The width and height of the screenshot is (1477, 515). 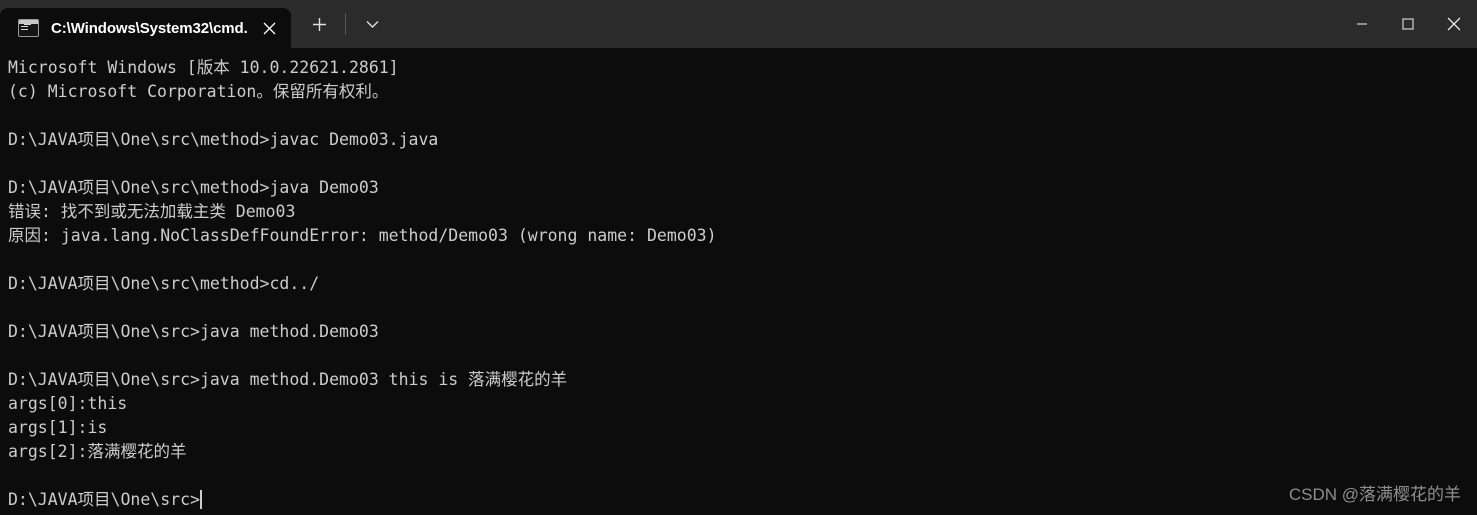 I want to click on terminal-line: args[0]:this, so click(x=68, y=403).